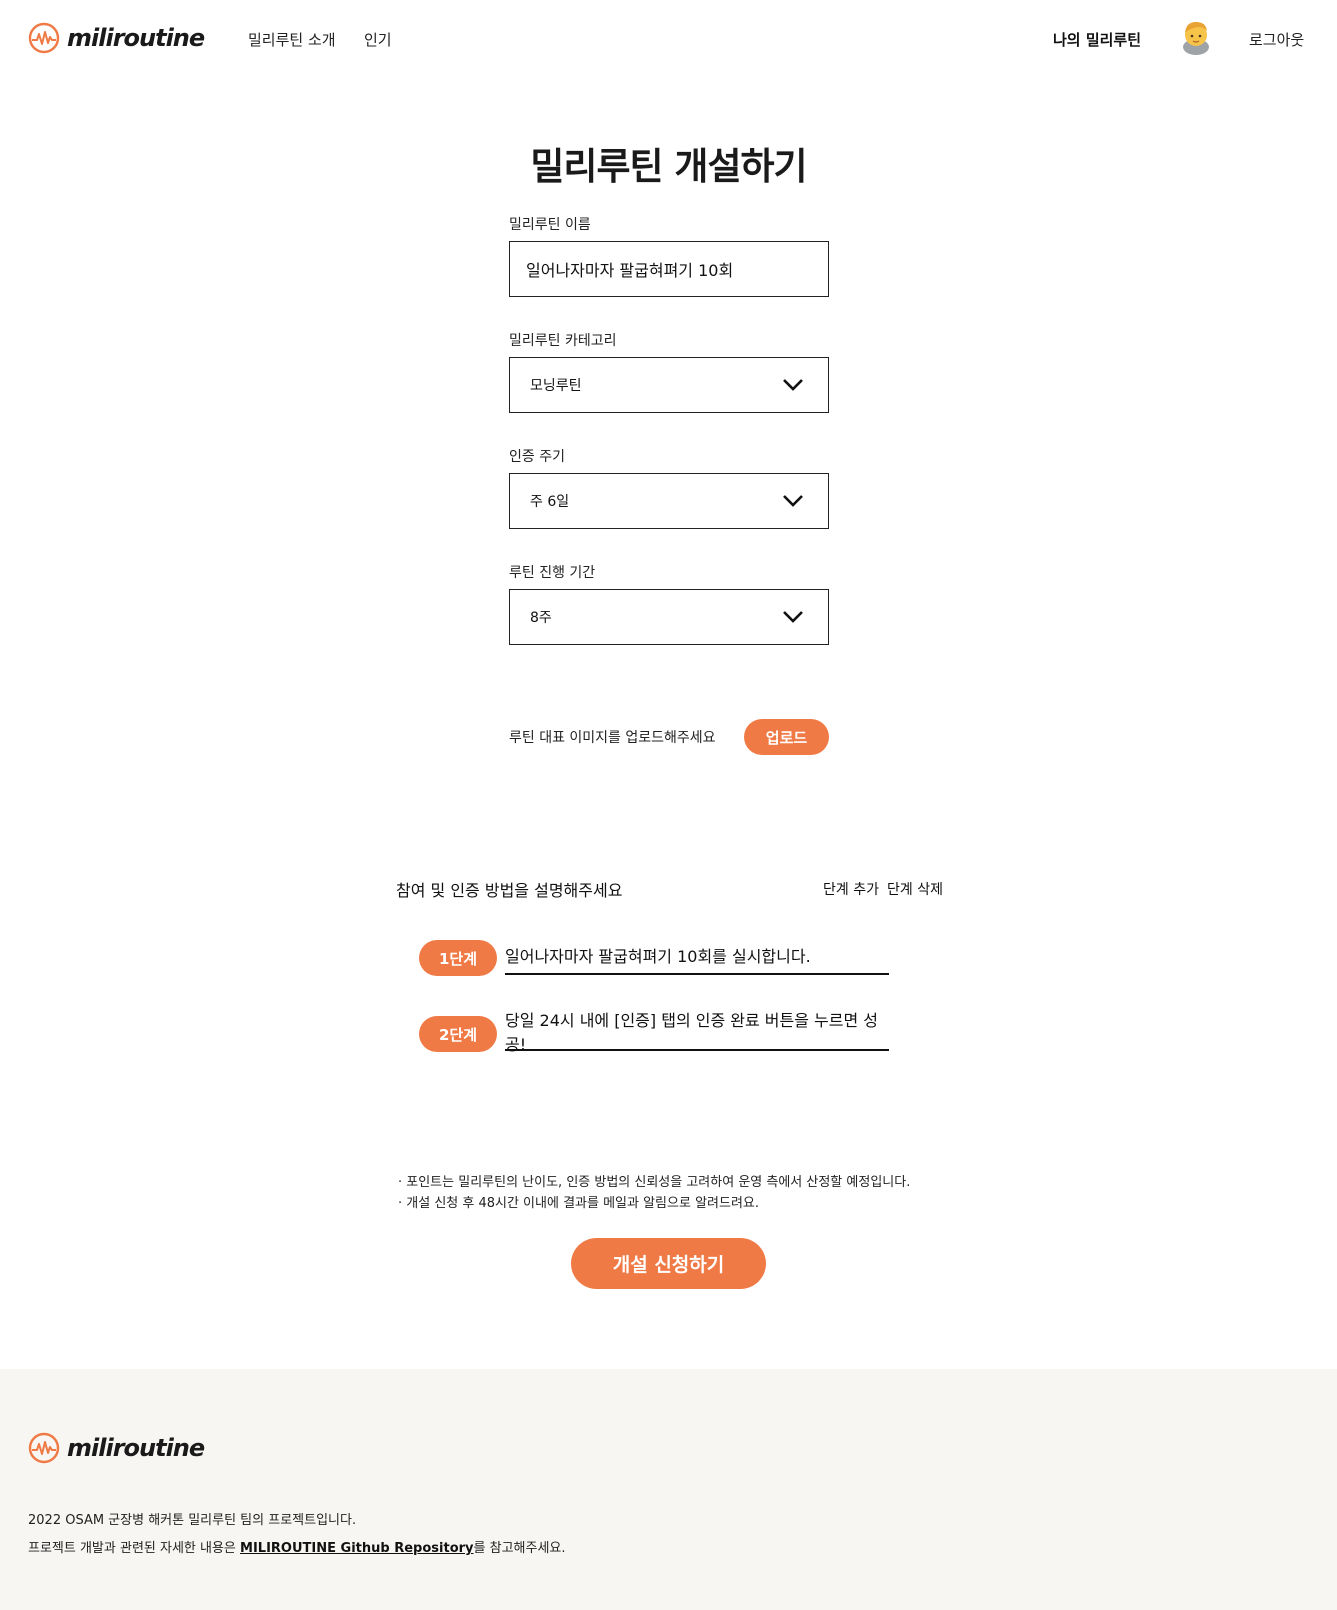 The width and height of the screenshot is (1337, 1610). I want to click on period-label: 루틴 진행 기간, so click(552, 573).